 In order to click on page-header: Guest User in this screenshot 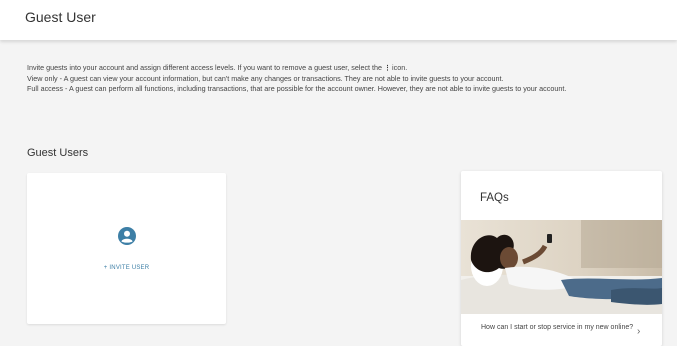, I will do `click(338, 20)`.